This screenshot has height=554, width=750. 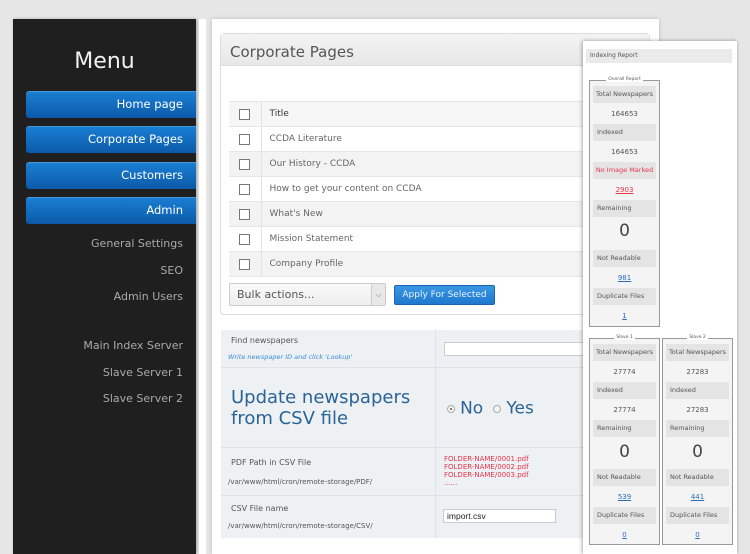 I want to click on overall-no-image-label: No Image Marked, so click(x=624, y=170).